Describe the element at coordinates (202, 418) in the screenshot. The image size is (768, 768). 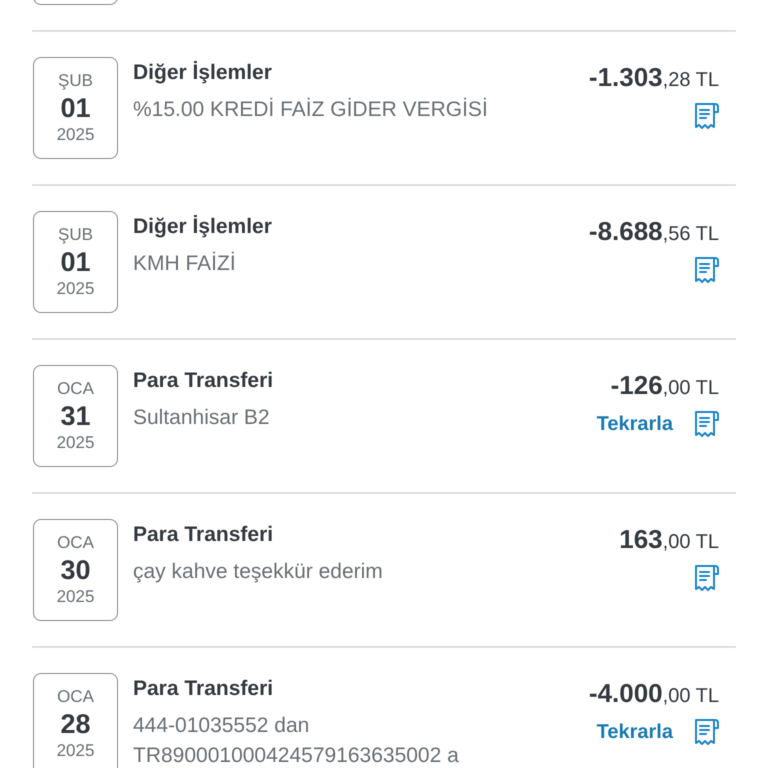
I see `transaction-description: Sultanhisar B2` at that location.